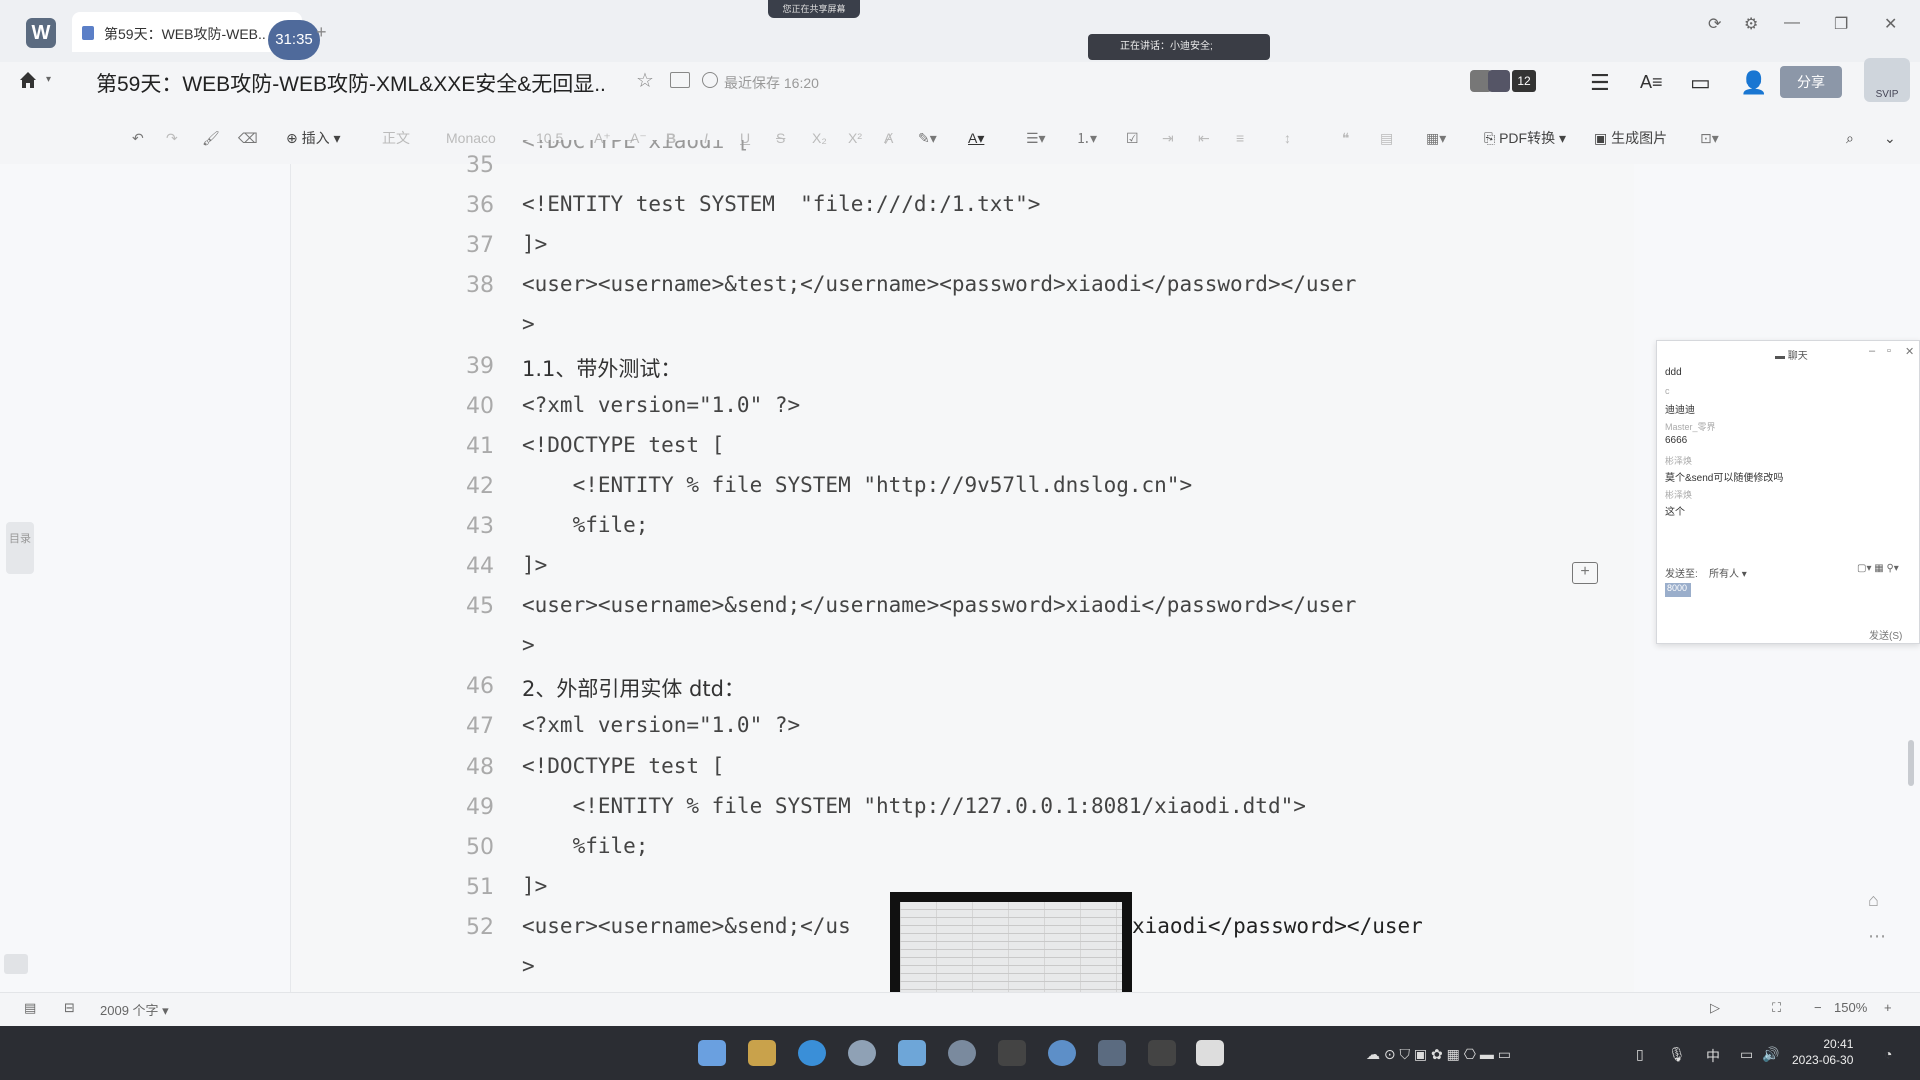 This screenshot has height=1080, width=1920. I want to click on more-tools-icon: ⊡▾, so click(1709, 138).